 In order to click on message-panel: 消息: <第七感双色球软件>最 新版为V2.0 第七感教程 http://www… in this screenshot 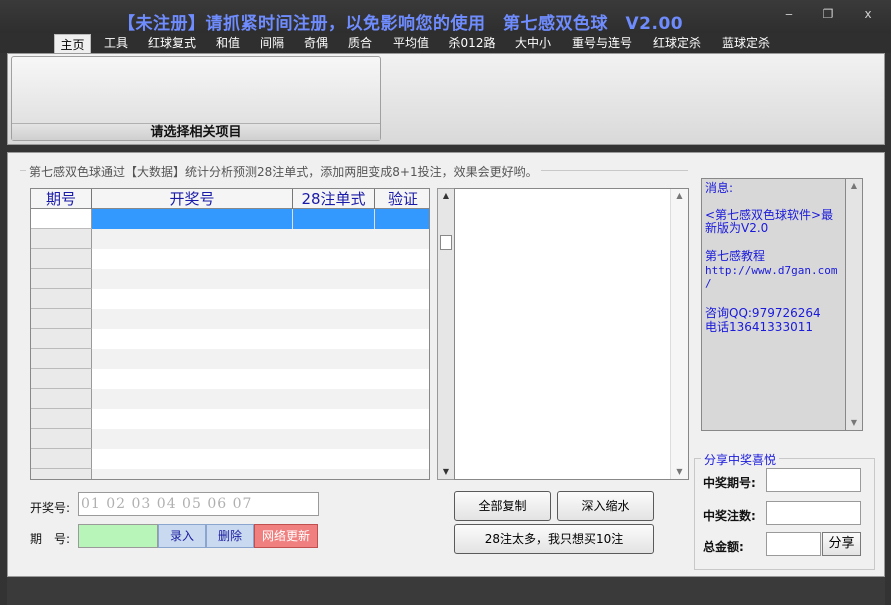, I will do `click(773, 304)`.